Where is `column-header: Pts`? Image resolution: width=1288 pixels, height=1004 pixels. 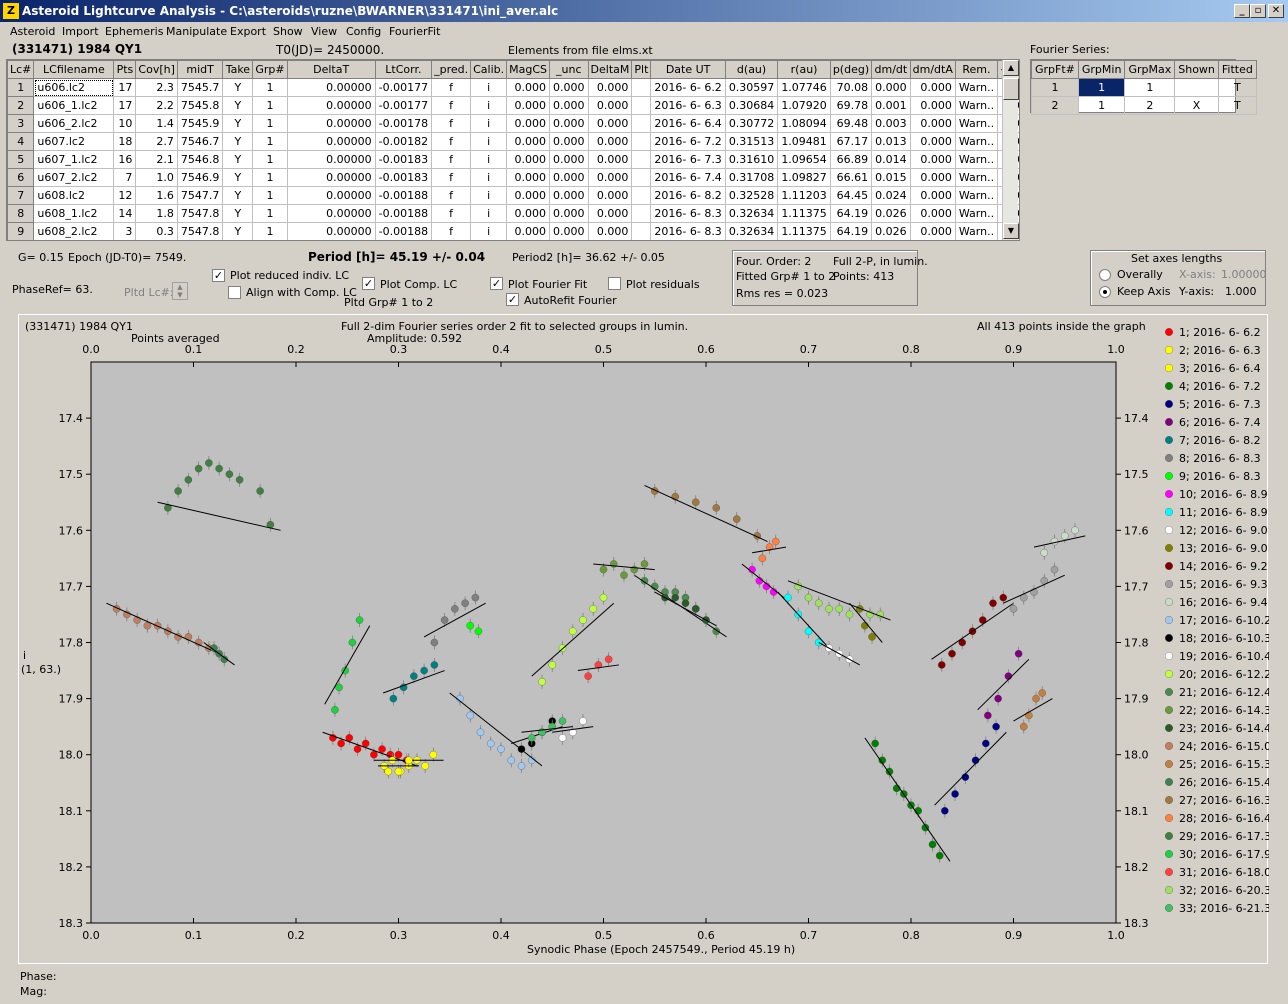 column-header: Pts is located at coordinates (125, 69).